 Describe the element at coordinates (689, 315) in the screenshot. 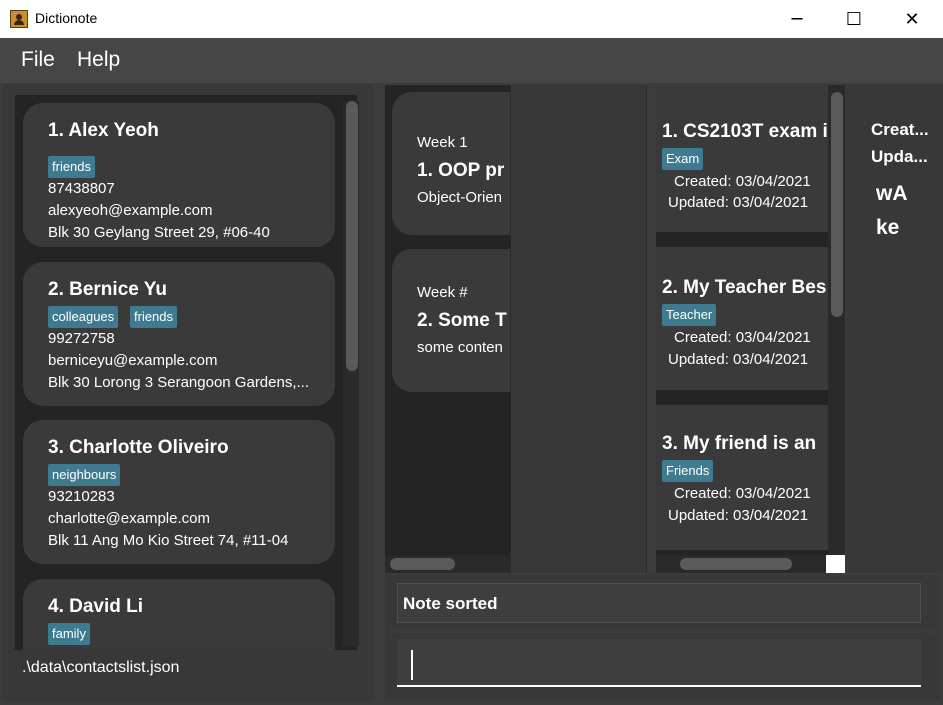

I see `note-list-tag: Teacher` at that location.